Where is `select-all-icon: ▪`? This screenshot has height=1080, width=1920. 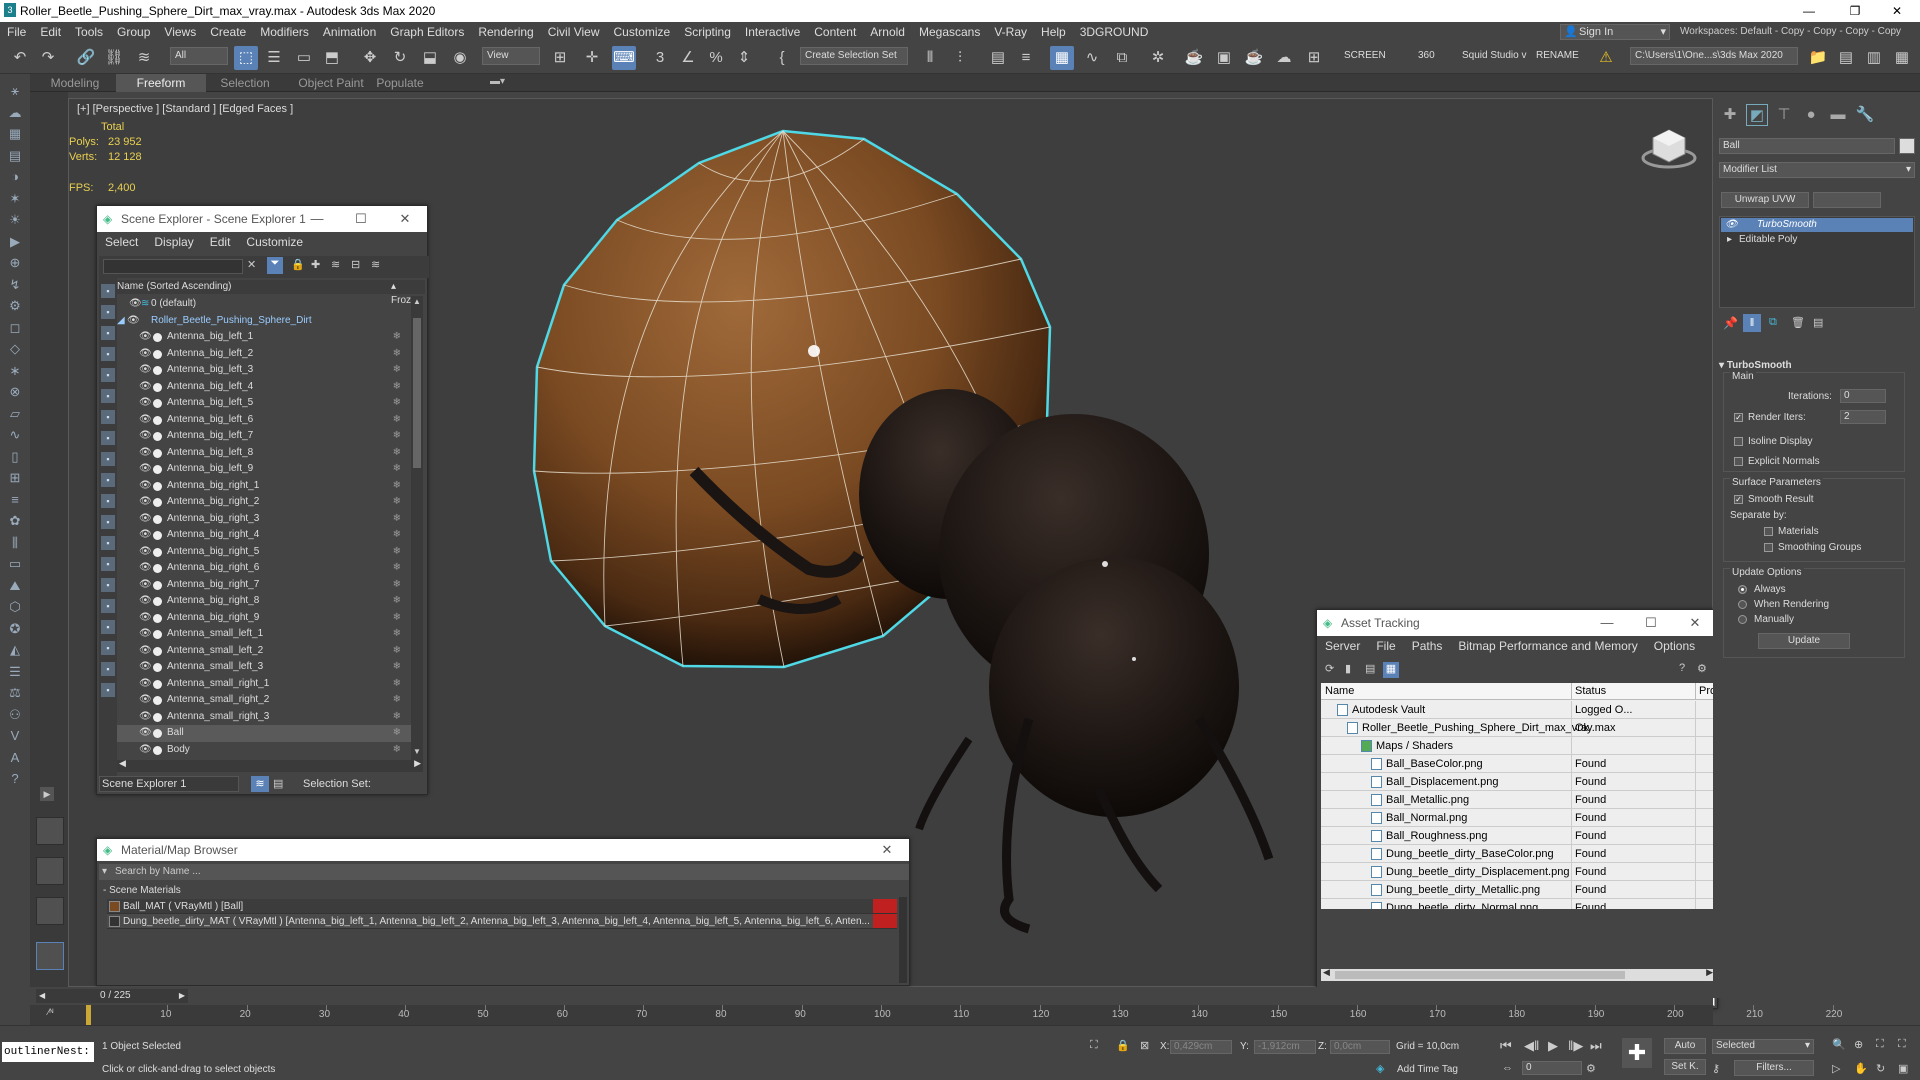 select-all-icon: ▪ is located at coordinates (108, 627).